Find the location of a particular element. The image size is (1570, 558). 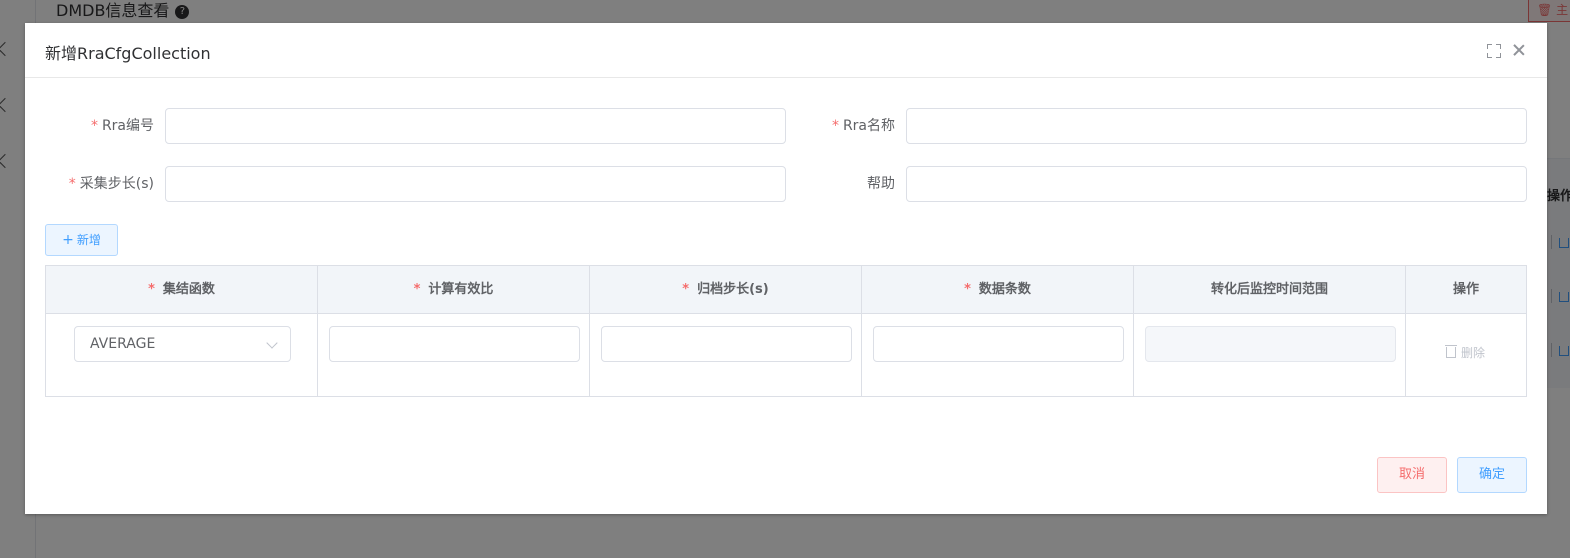

trash-icon is located at coordinates (1451, 351).